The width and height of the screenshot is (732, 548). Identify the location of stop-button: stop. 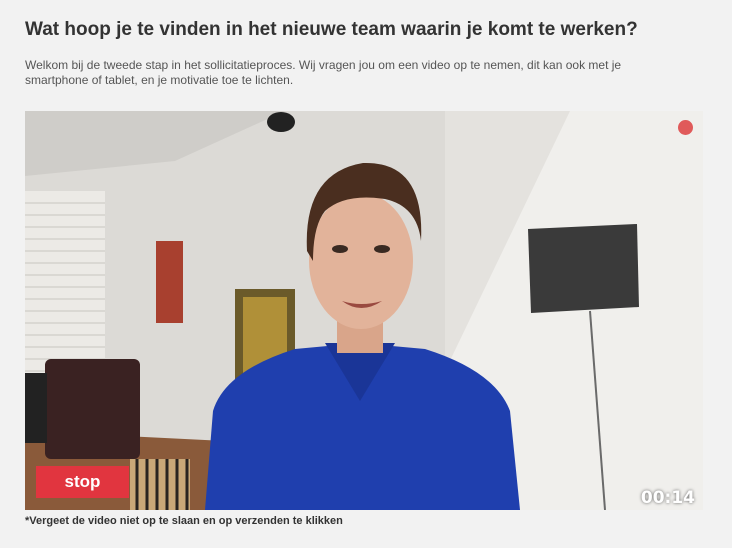
(82, 482).